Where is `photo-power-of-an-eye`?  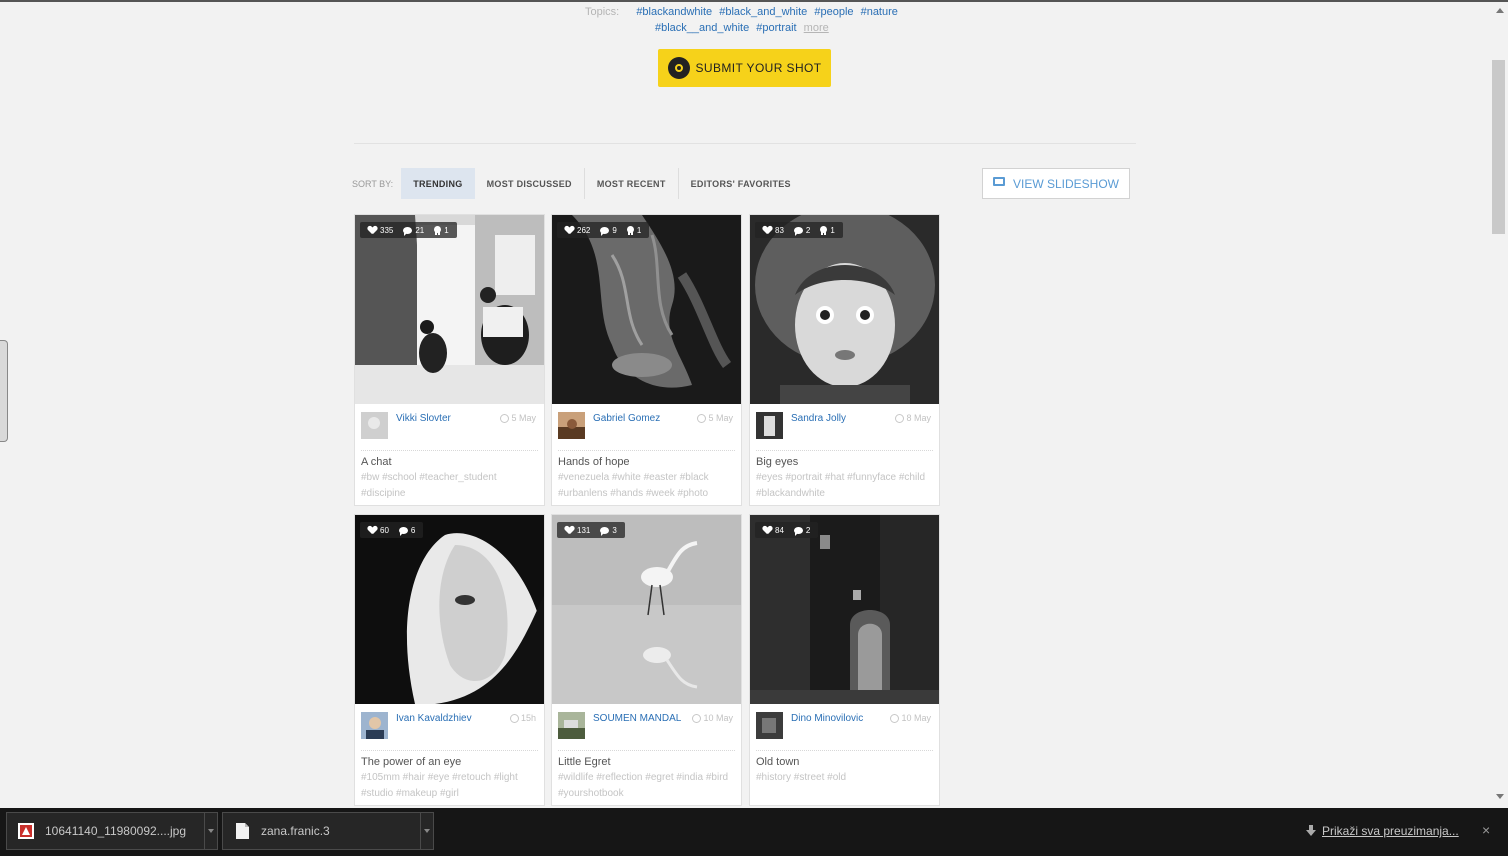 photo-power-of-an-eye is located at coordinates (449, 609).